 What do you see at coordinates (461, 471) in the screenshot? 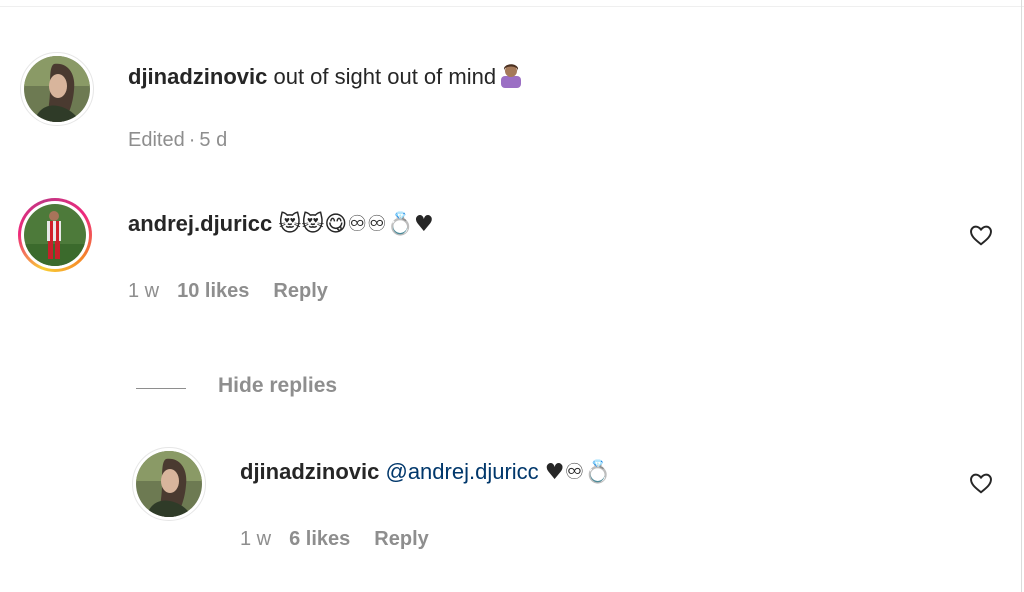
I see `reply-mention-link: @andrej.djuricc` at bounding box center [461, 471].